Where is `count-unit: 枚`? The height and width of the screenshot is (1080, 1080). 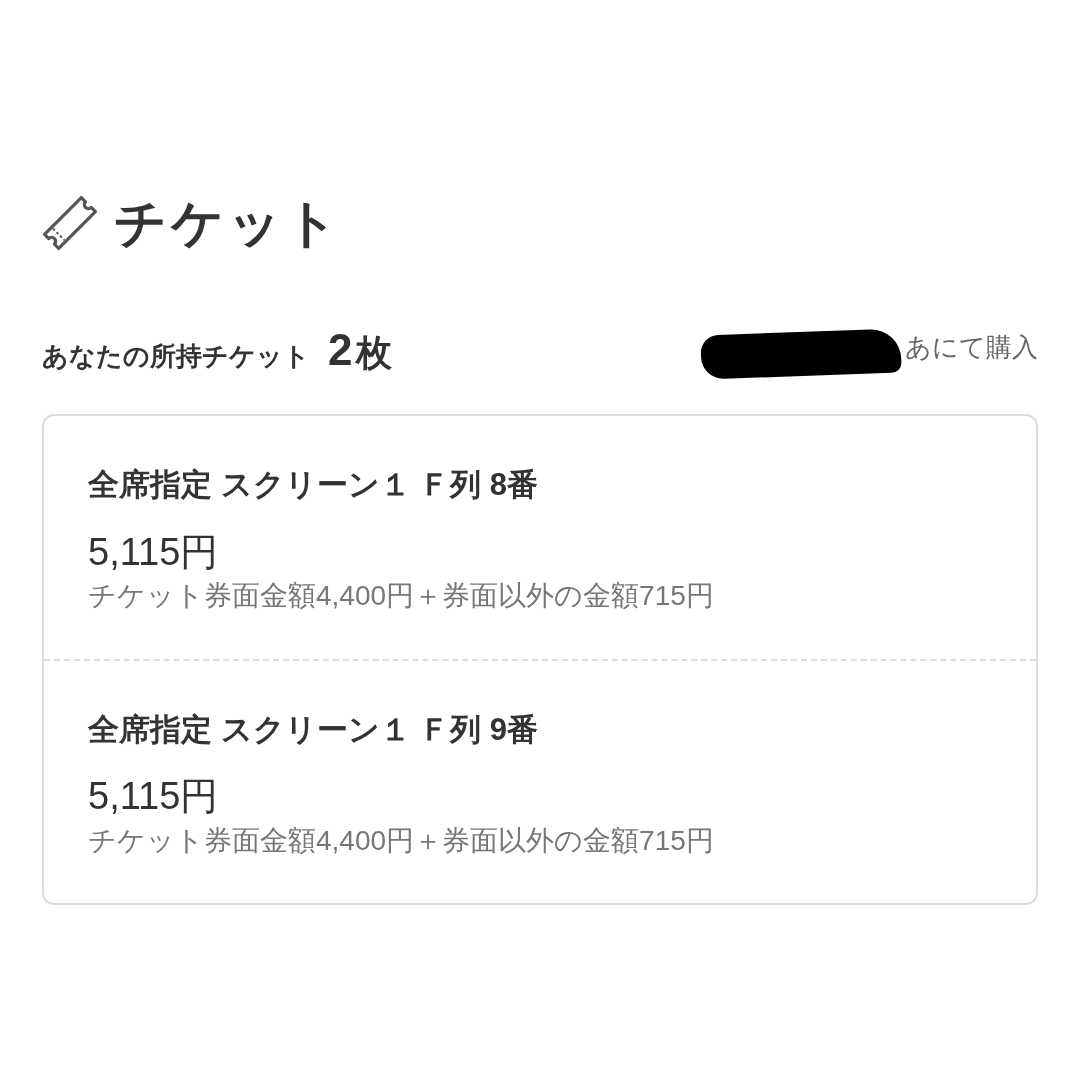 count-unit: 枚 is located at coordinates (374, 353).